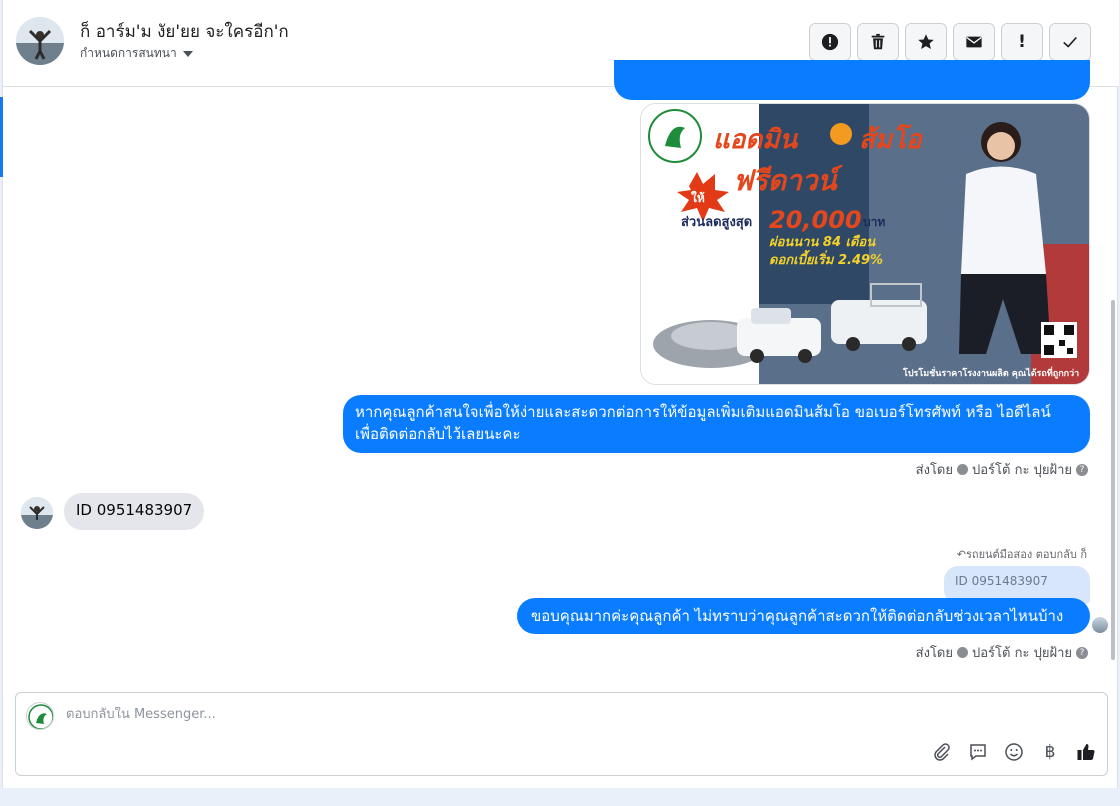  Describe the element at coordinates (852, 80) in the screenshot. I see `outgoing-message-partial` at that location.